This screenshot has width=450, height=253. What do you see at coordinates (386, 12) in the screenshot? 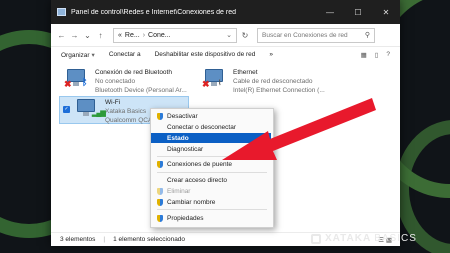
I see `close-button: ✕` at bounding box center [386, 12].